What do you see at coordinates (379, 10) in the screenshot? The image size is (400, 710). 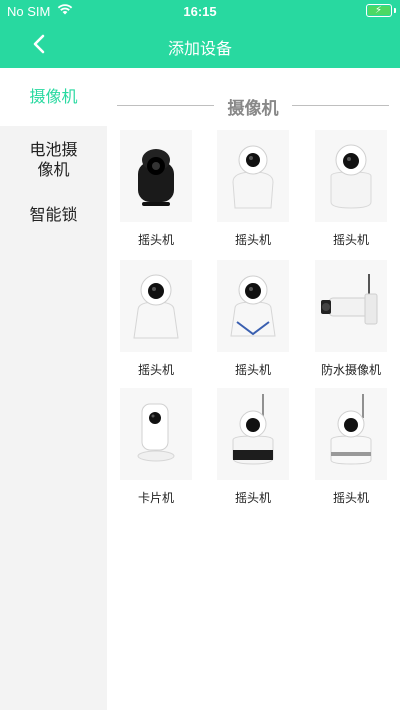 I see `battery-icon: ⚡` at bounding box center [379, 10].